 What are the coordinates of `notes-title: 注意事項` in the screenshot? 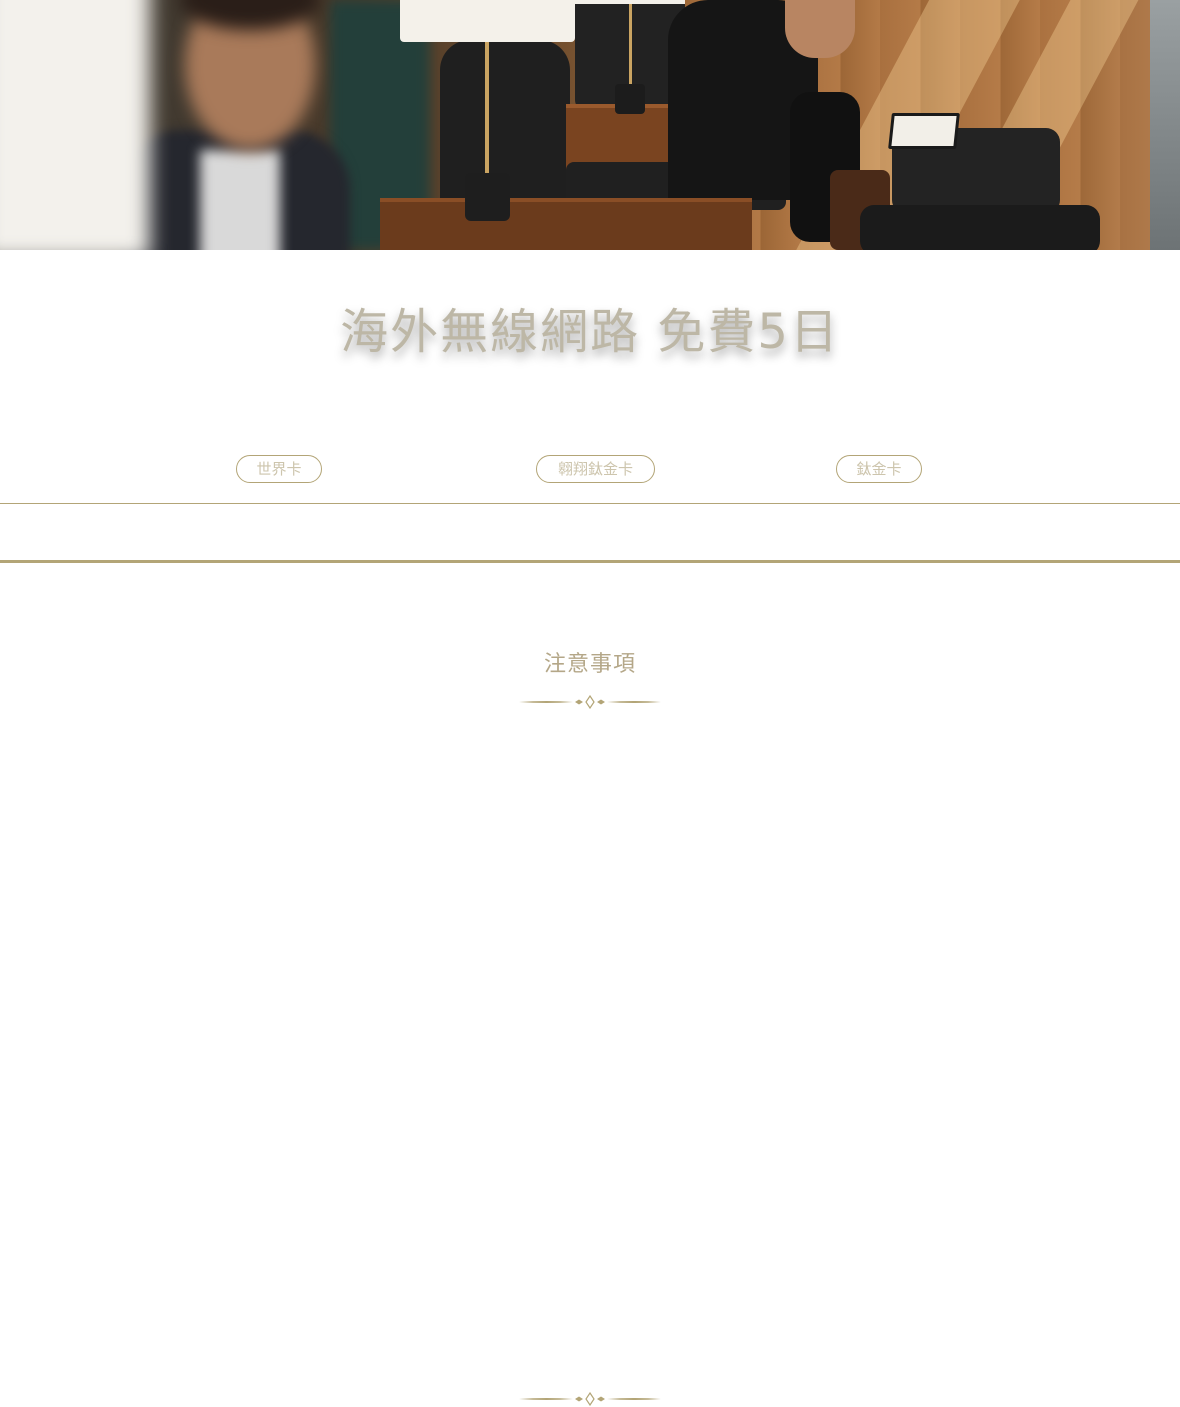 It's located at (589, 664).